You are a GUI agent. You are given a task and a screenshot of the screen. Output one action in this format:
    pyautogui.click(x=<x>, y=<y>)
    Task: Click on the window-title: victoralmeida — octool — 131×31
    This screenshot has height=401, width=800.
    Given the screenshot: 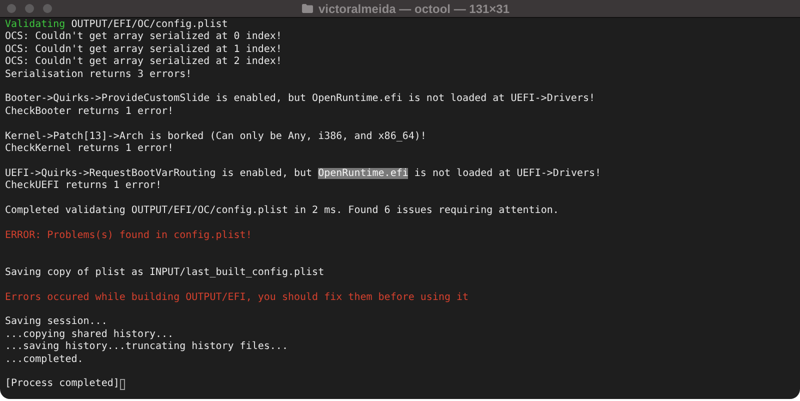 What is the action you would take?
    pyautogui.click(x=414, y=9)
    